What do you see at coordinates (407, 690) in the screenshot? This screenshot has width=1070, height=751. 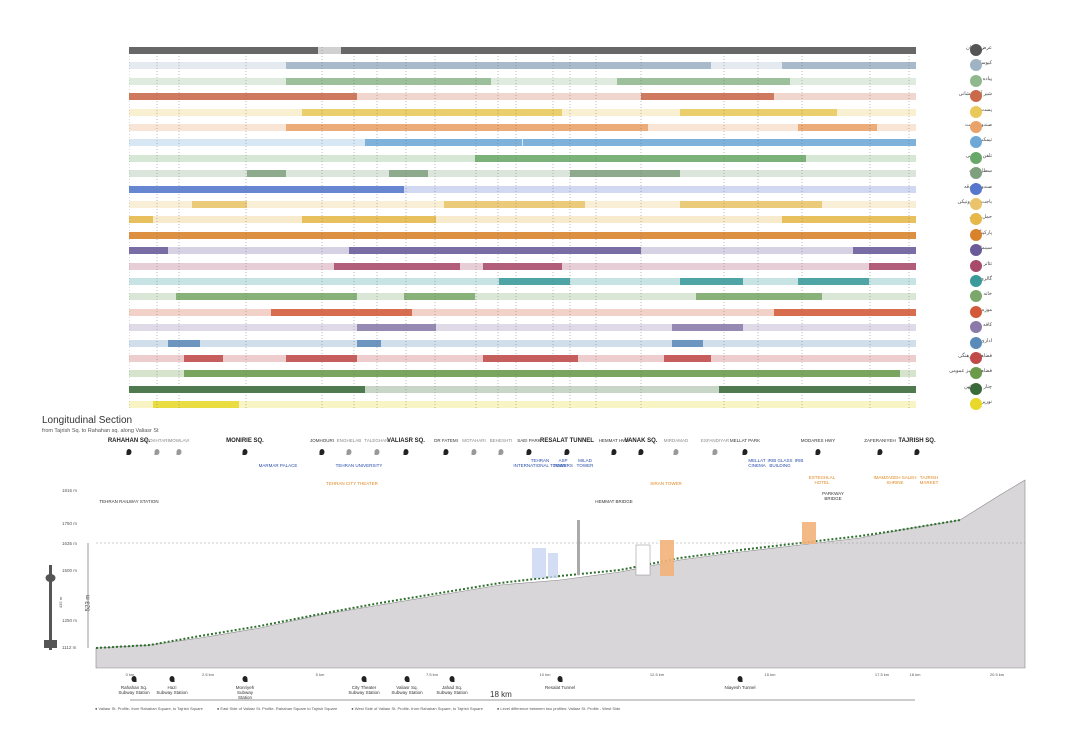 I see `subway-station-label: Valiasr Sq. Subway Station` at bounding box center [407, 690].